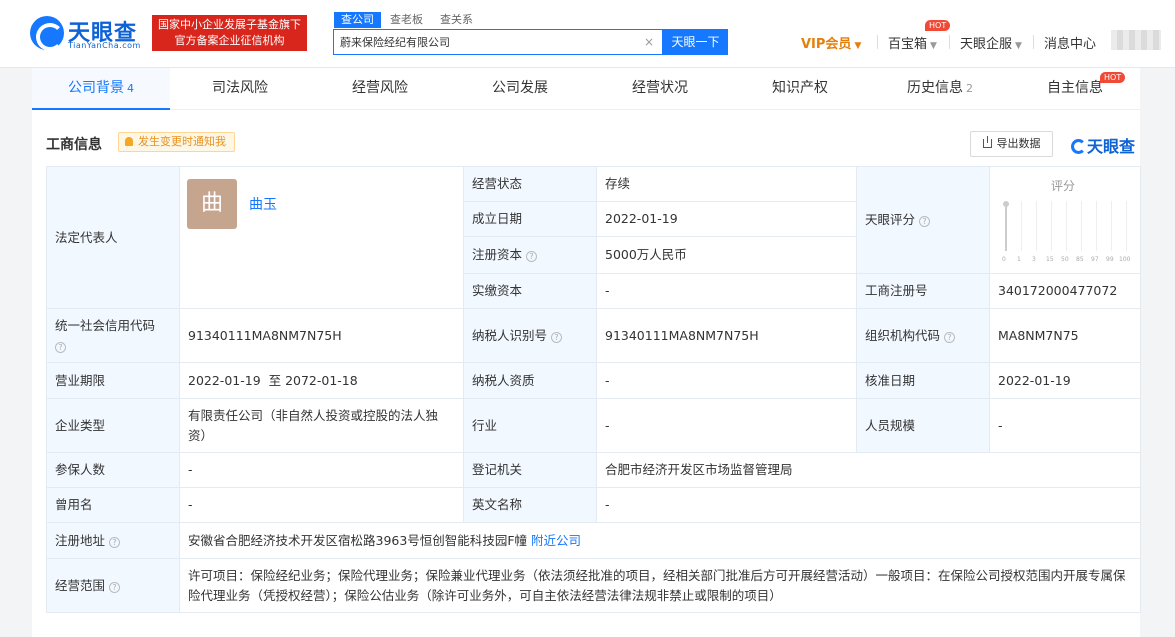 Image resolution: width=1175 pixels, height=637 pixels. I want to click on section-title: 工商信息, so click(74, 145).